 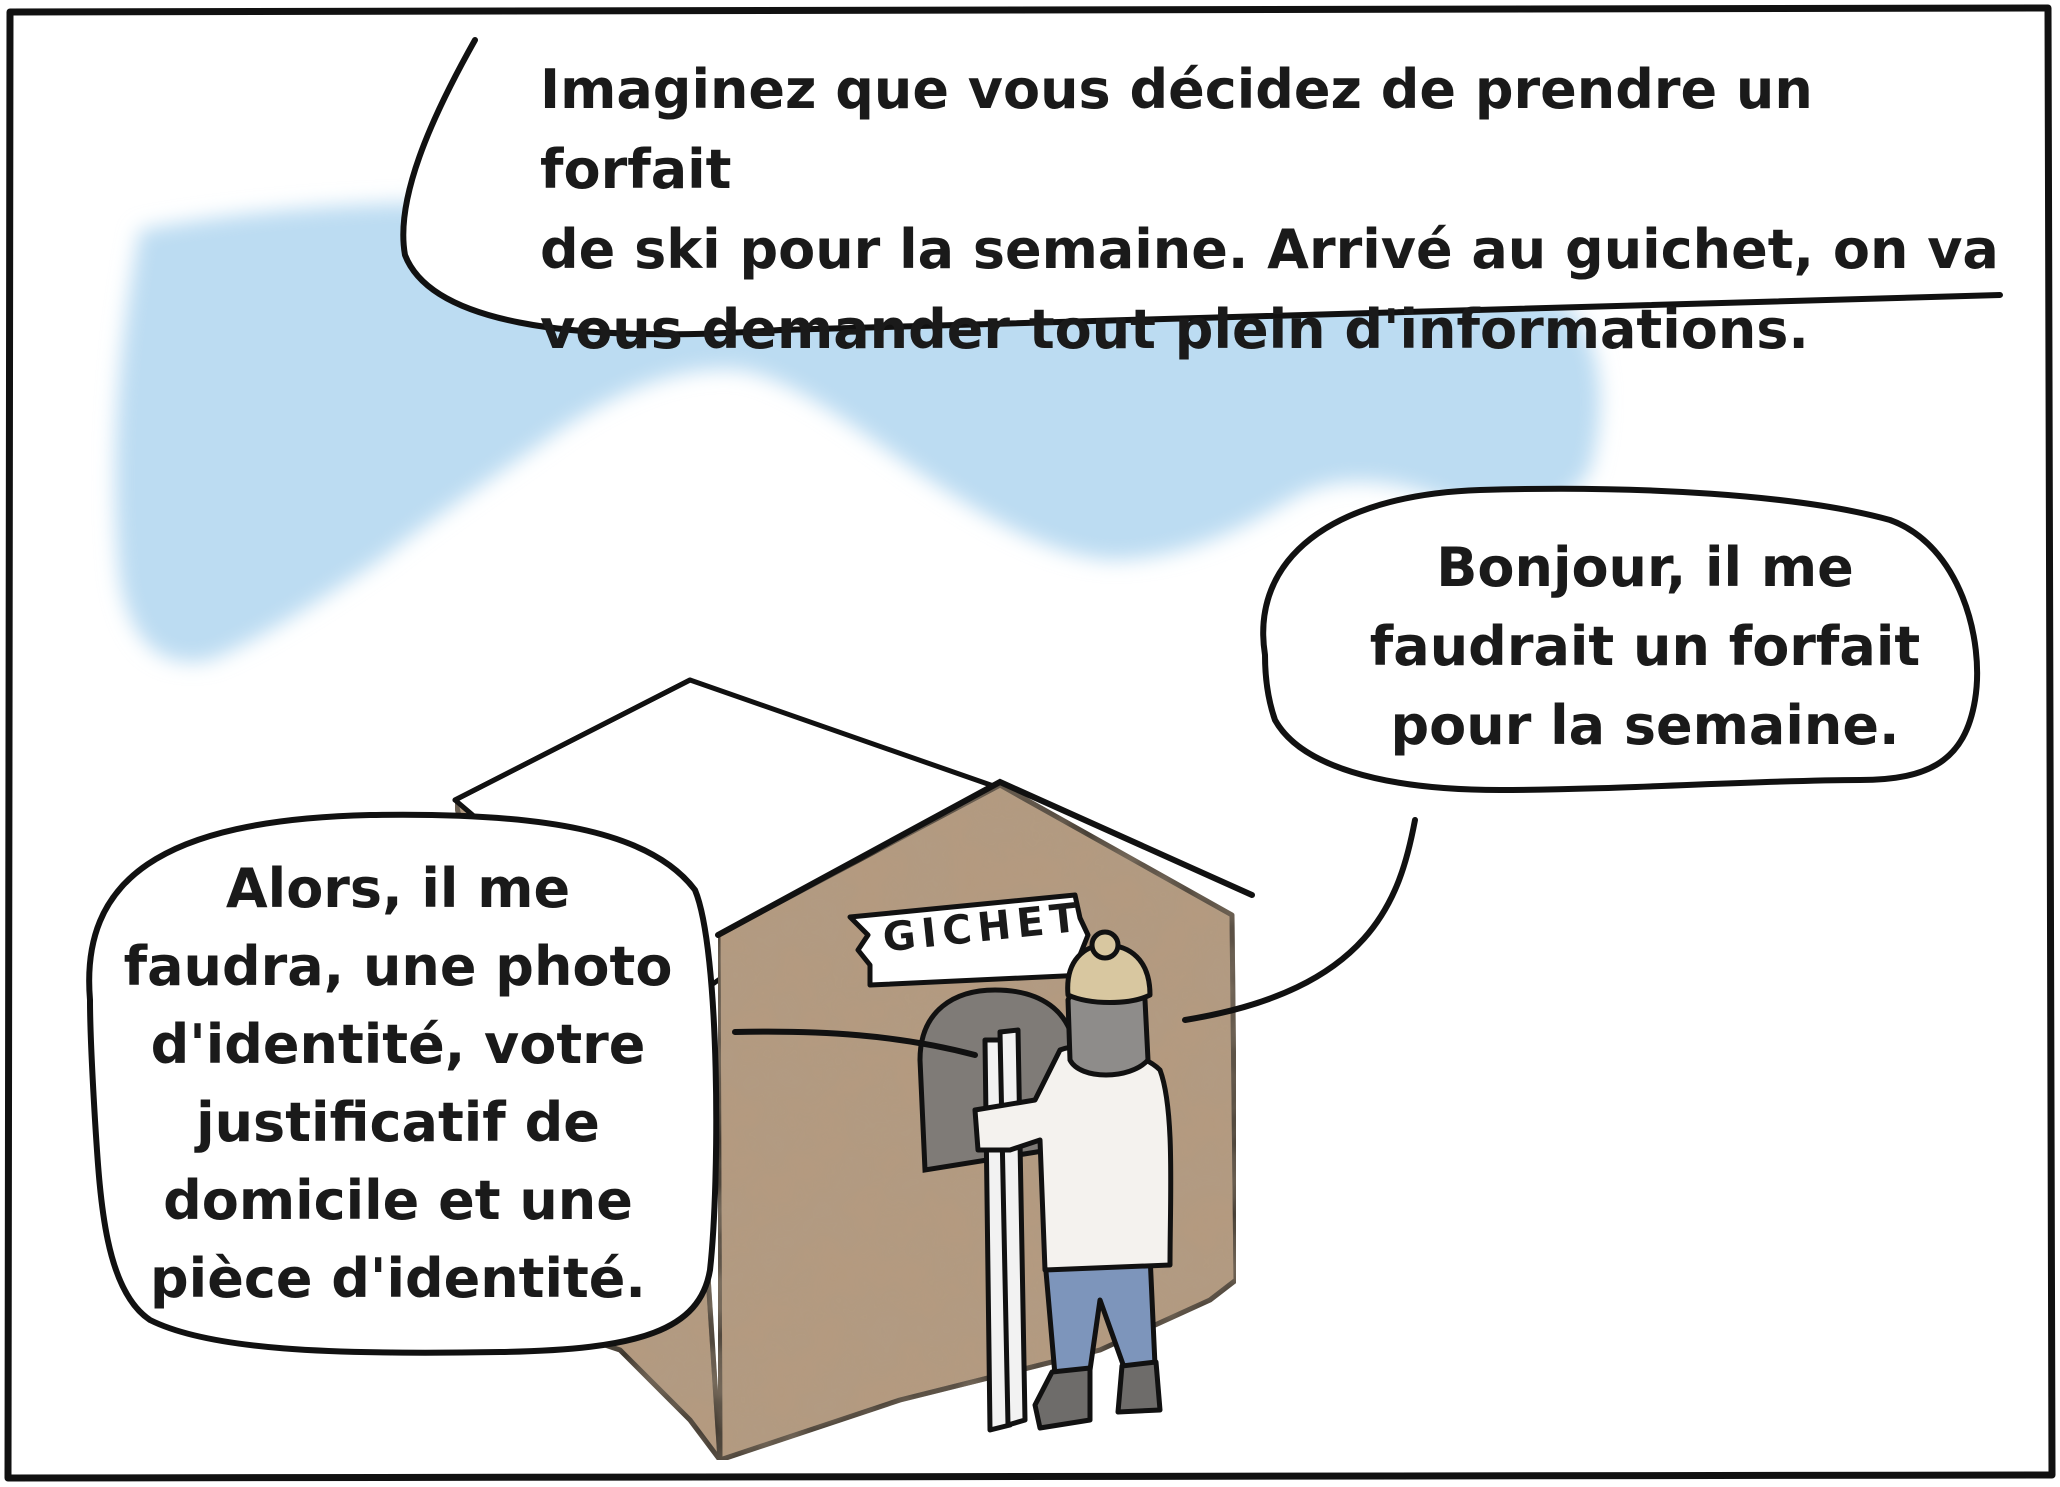 What do you see at coordinates (398, 1278) in the screenshot?
I see `clerk-line: pièce d'identité.` at bounding box center [398, 1278].